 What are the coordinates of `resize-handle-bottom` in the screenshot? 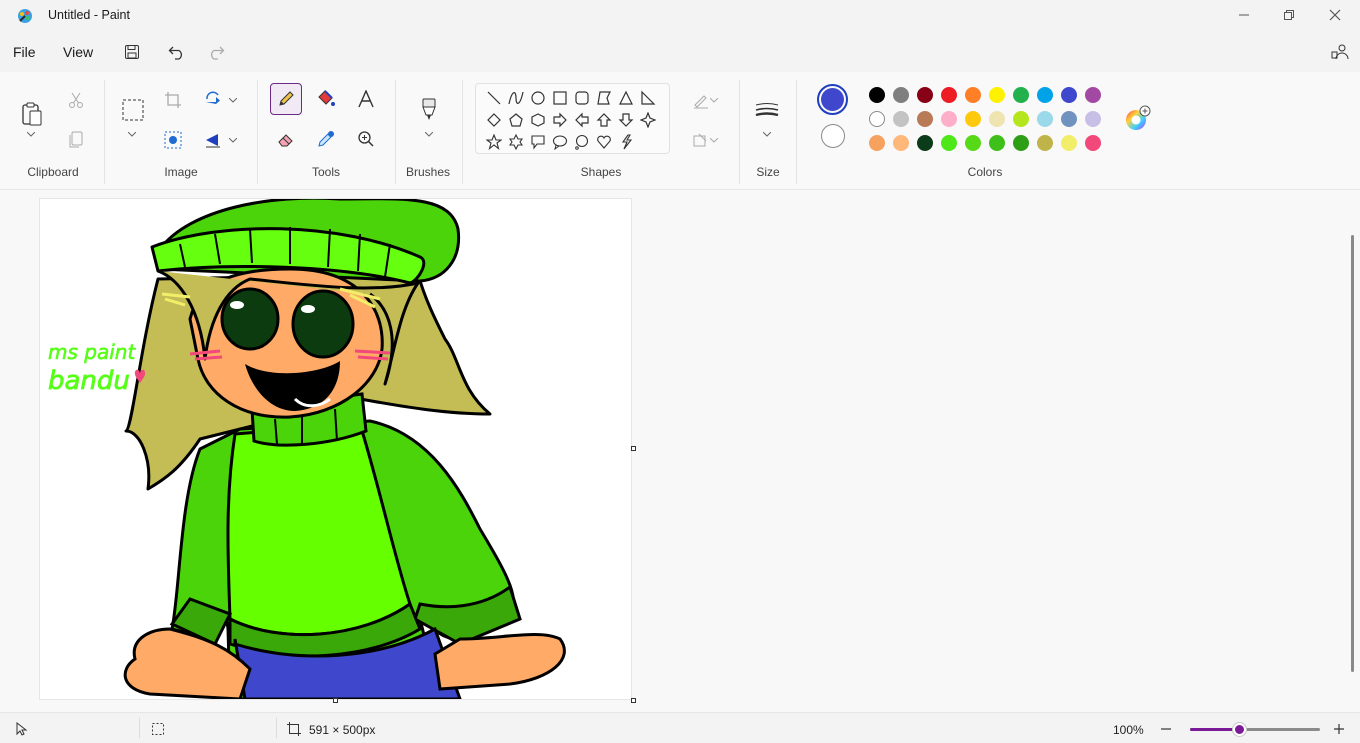 It's located at (335, 700).